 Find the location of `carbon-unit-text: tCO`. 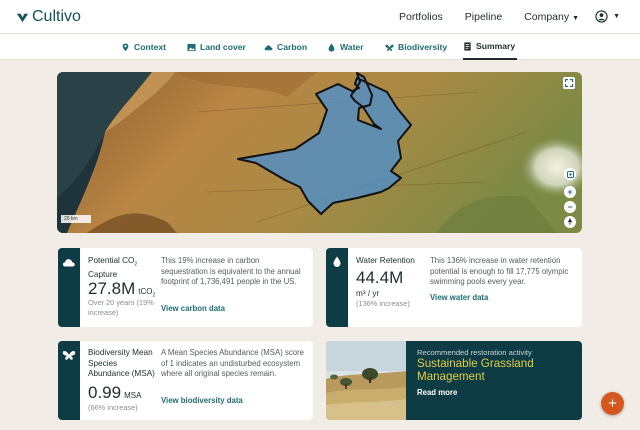

carbon-unit-text: tCO is located at coordinates (145, 291).